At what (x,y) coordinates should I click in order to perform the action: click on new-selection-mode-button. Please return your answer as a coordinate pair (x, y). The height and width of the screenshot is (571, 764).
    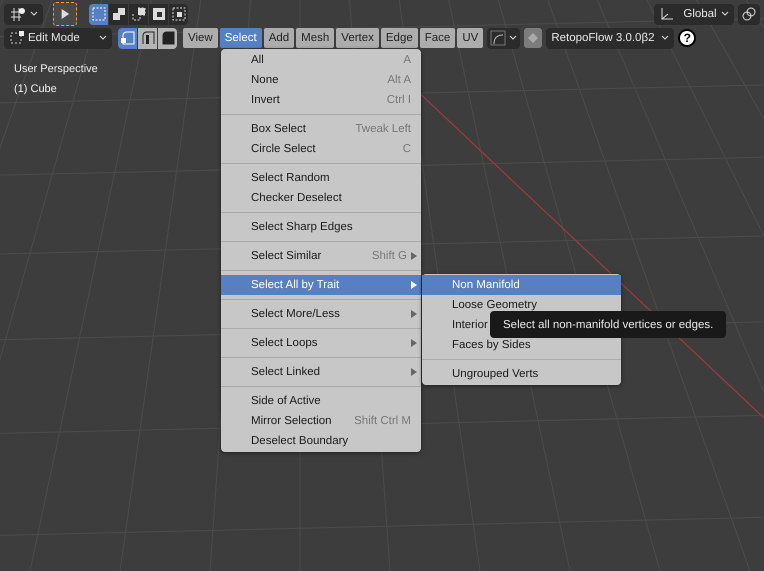
    Looking at the image, I should click on (98, 14).